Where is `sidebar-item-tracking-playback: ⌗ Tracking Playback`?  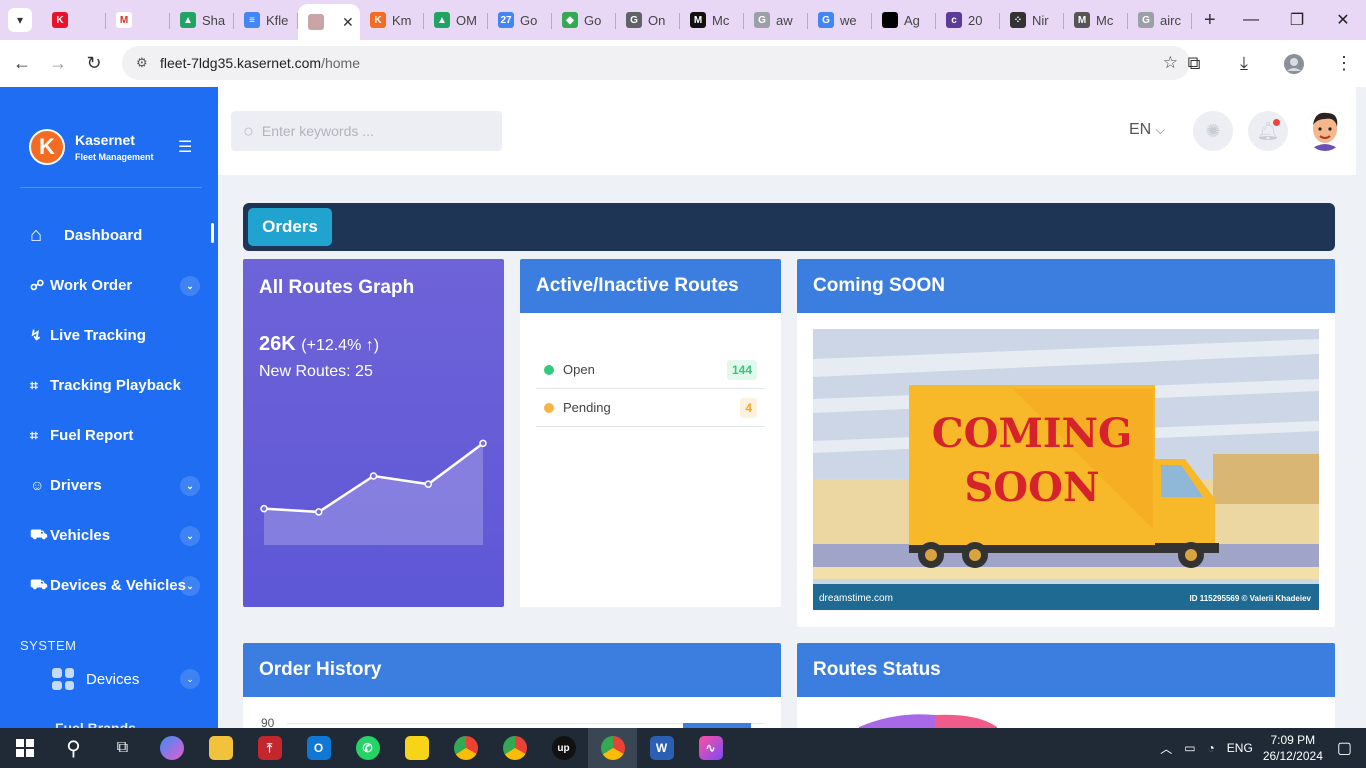 sidebar-item-tracking-playback: ⌗ Tracking Playback is located at coordinates (115, 385).